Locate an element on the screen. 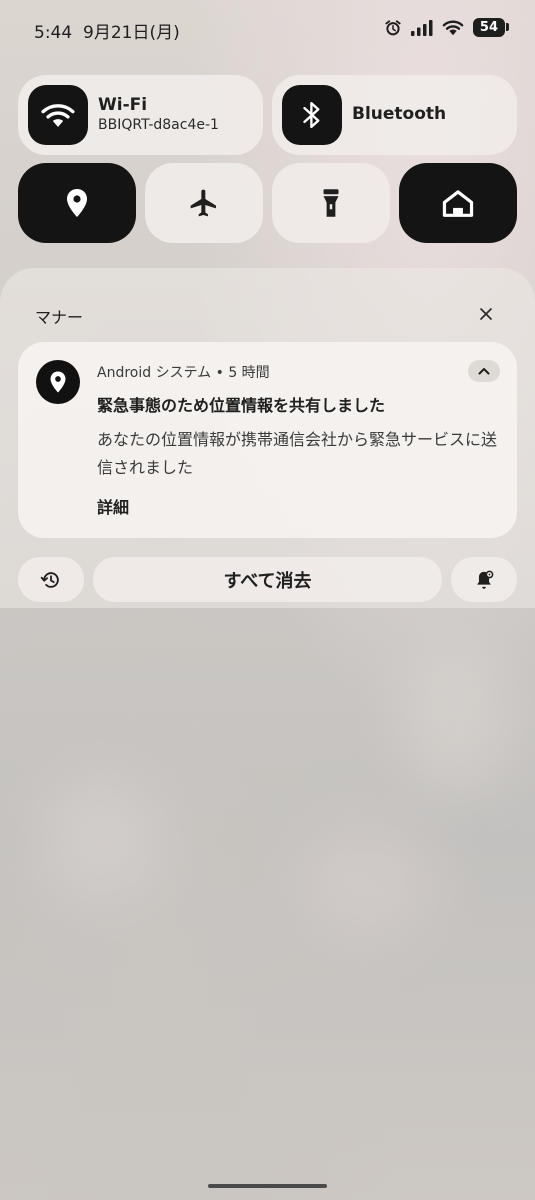 This screenshot has height=1200, width=535. status-time-date: 5:44 9月21日(月) is located at coordinates (107, 30).